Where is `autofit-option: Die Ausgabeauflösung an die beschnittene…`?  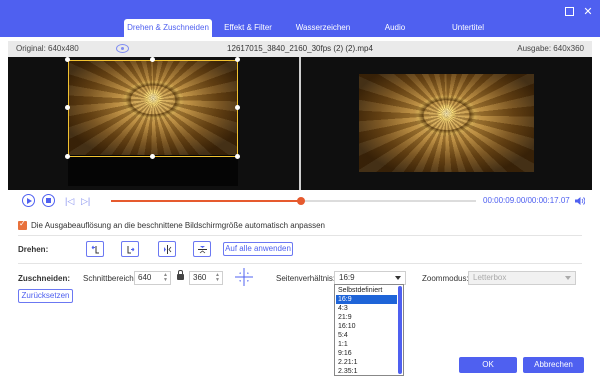
autofit-option: Die Ausgabeauflösung an die beschnittene… is located at coordinates (171, 224).